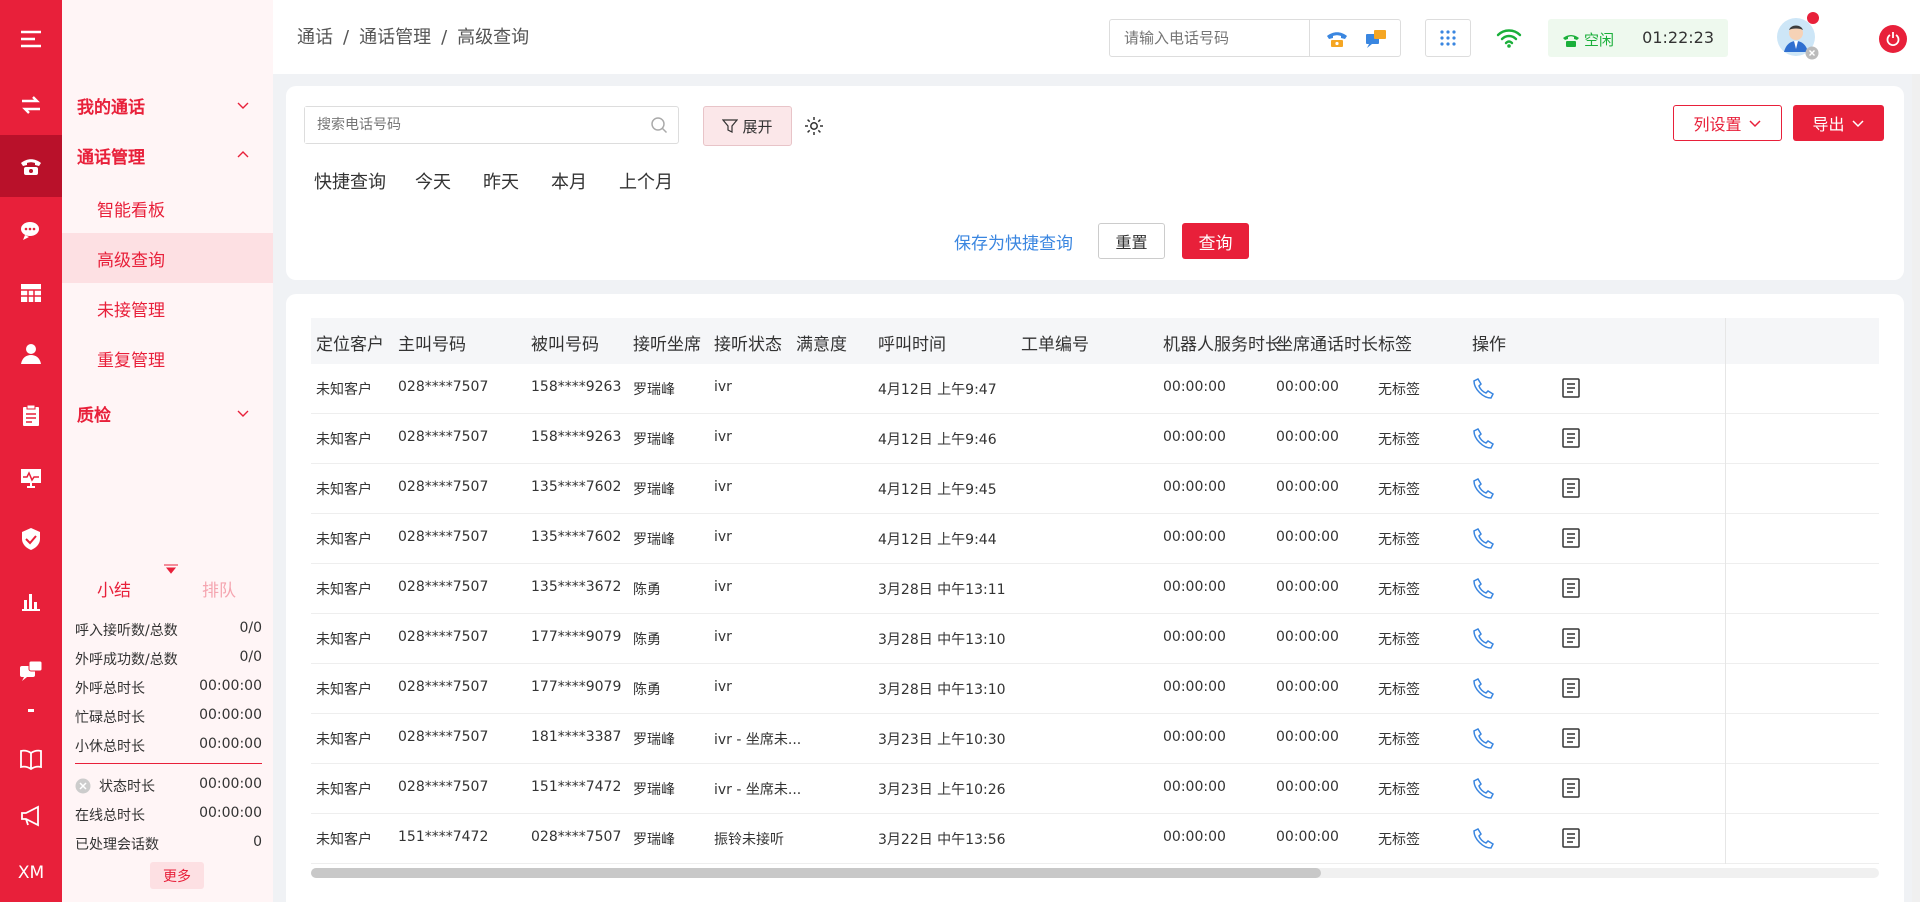 This screenshot has width=1920, height=902. Describe the element at coordinates (569, 181) in the screenshot. I see `quick-this-month: 本月` at that location.